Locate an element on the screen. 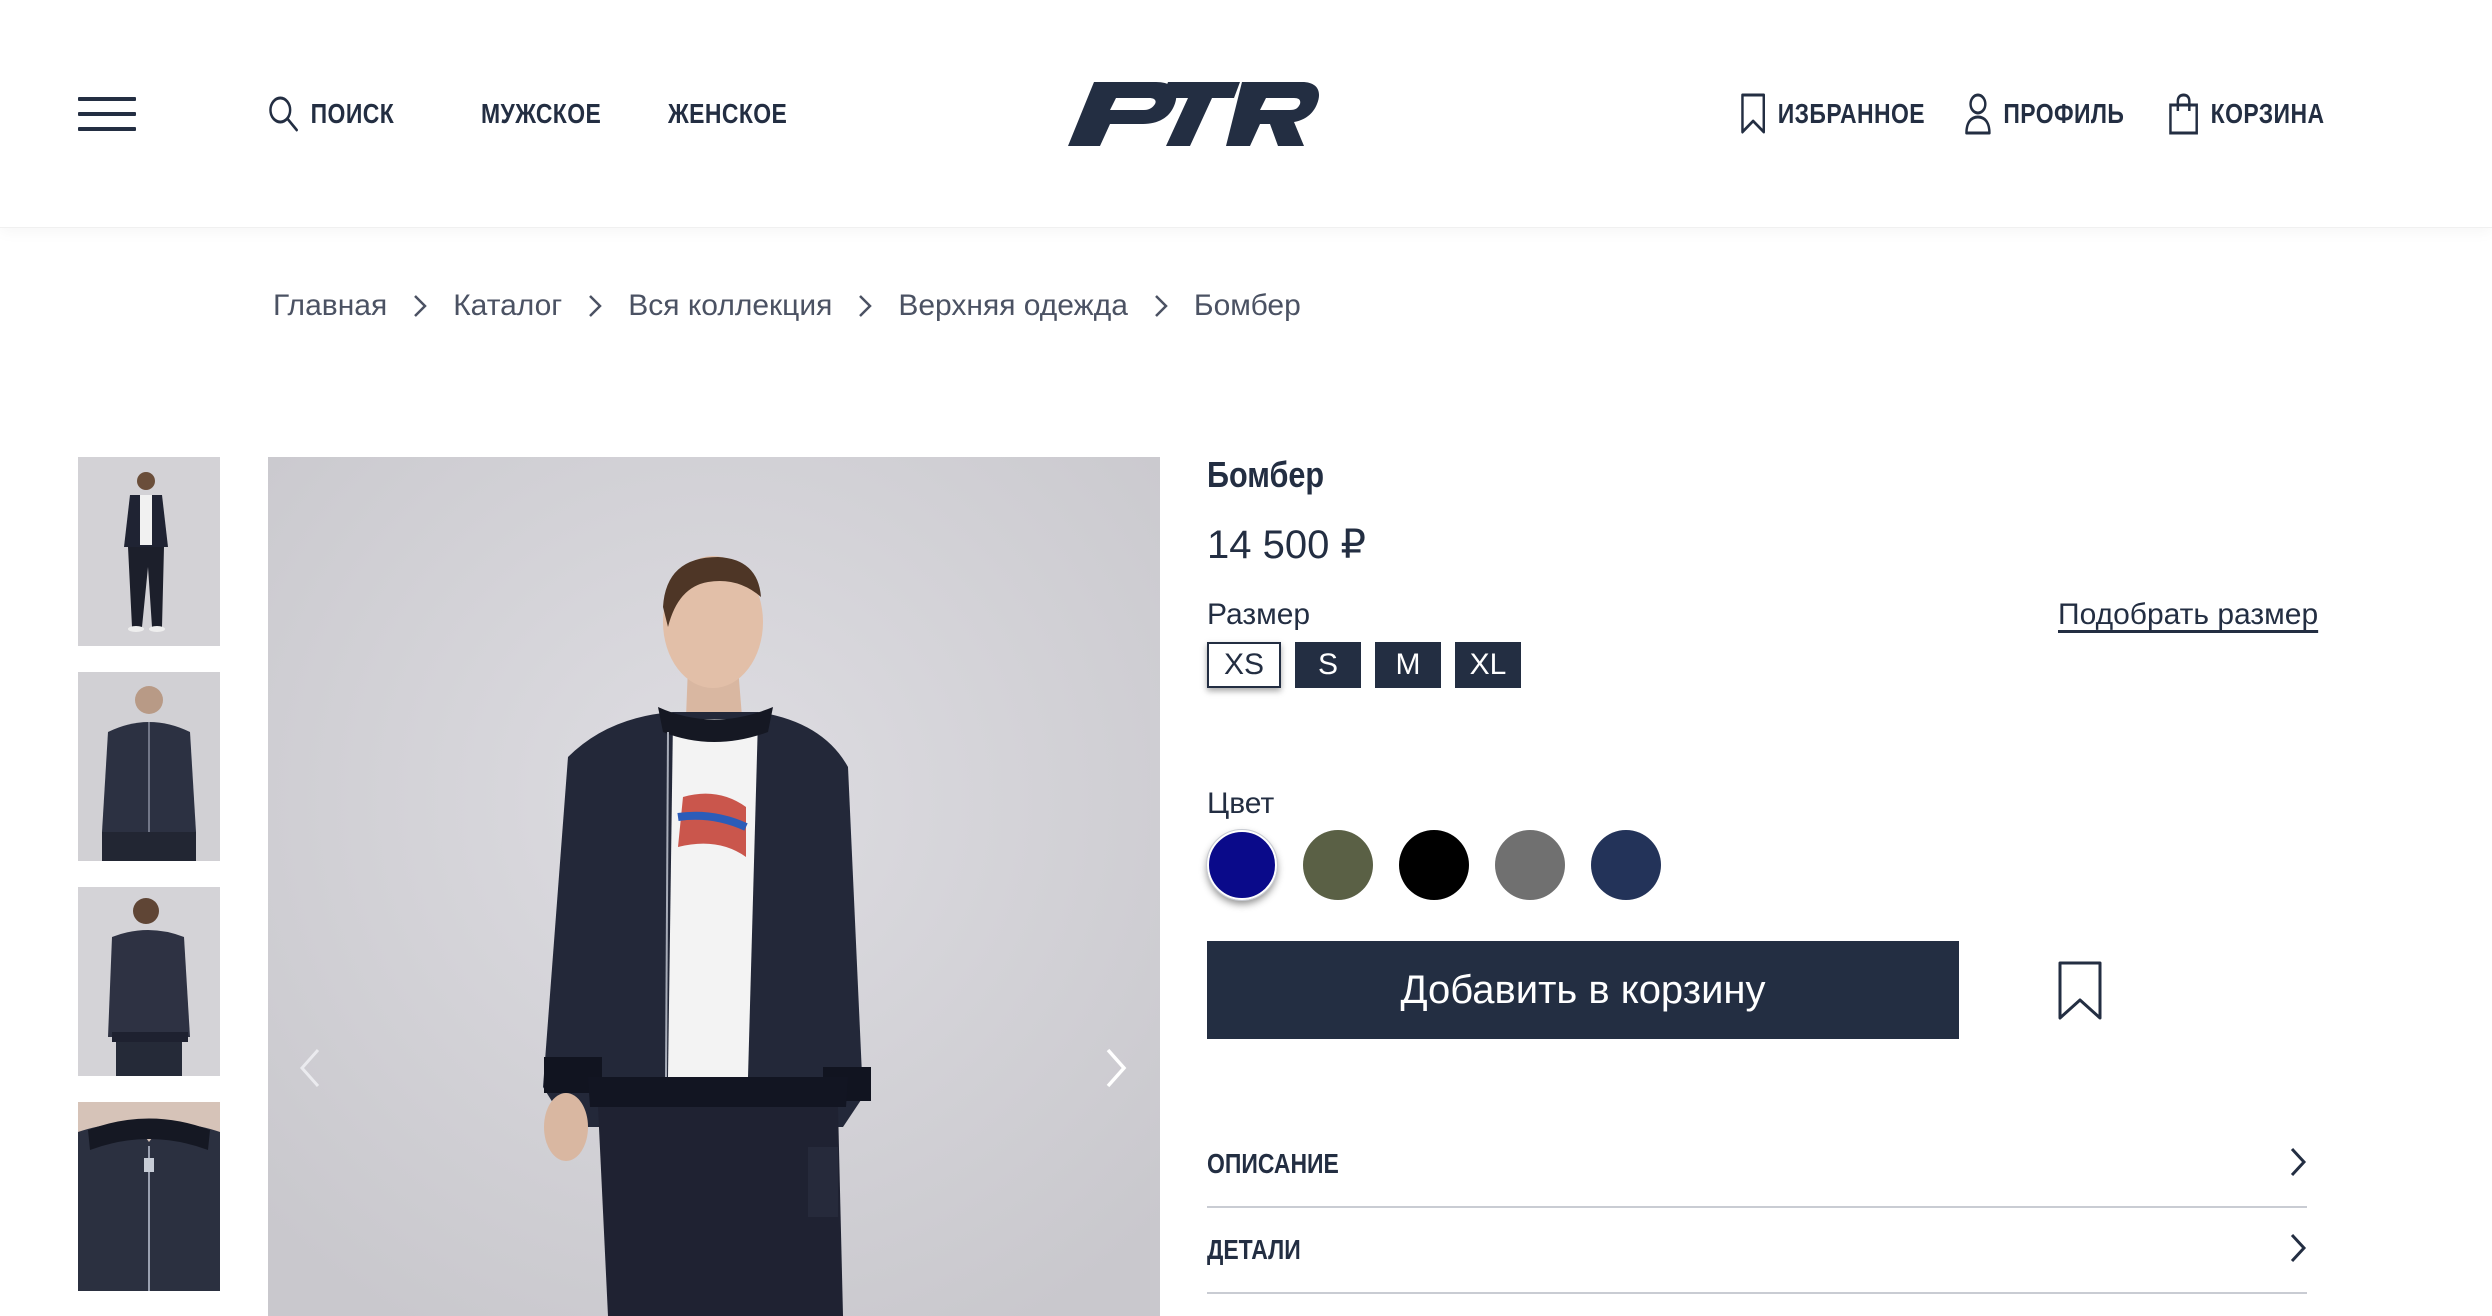 The image size is (2492, 1316). nav-favorites-label: ИЗБРАННОЕ is located at coordinates (1851, 113).